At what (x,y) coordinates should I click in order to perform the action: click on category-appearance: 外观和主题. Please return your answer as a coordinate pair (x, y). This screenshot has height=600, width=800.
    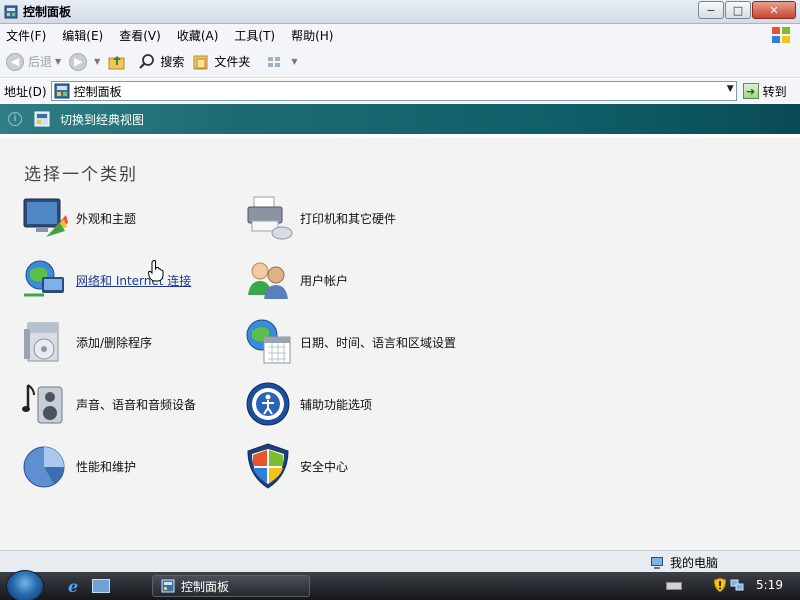
    Looking at the image, I should click on (78, 218).